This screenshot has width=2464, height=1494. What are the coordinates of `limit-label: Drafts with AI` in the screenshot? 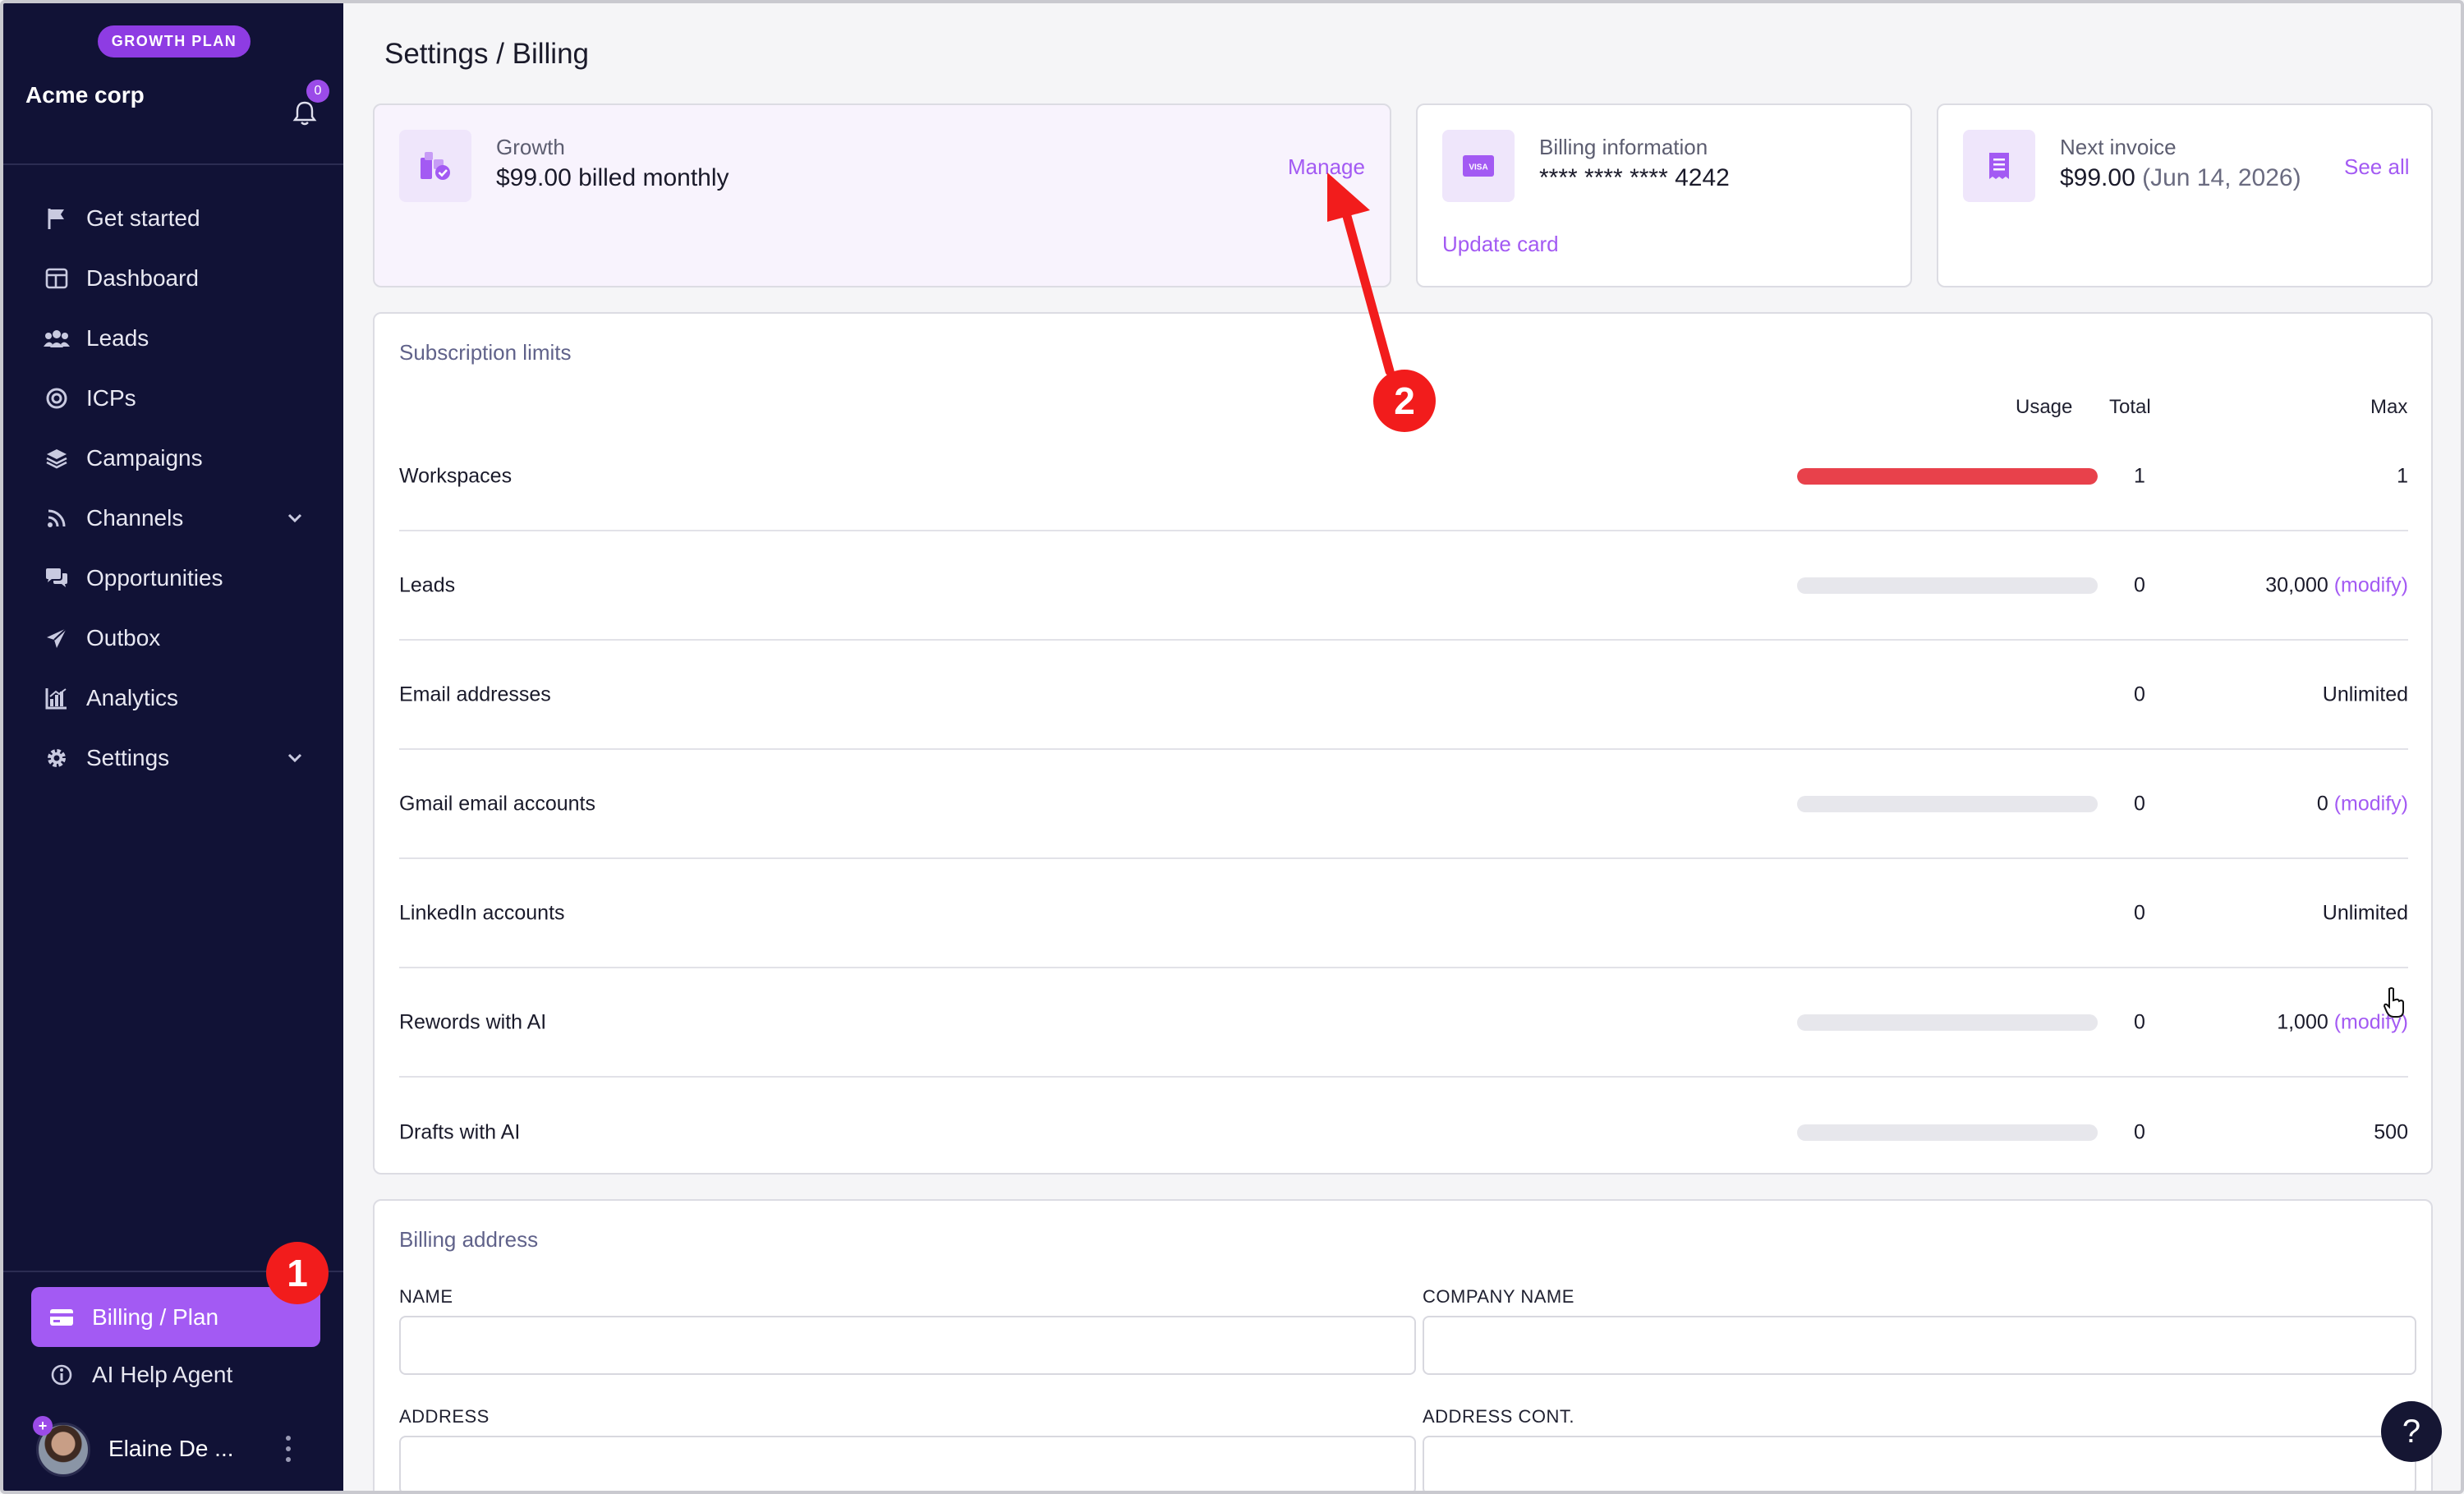 It's located at (460, 1131).